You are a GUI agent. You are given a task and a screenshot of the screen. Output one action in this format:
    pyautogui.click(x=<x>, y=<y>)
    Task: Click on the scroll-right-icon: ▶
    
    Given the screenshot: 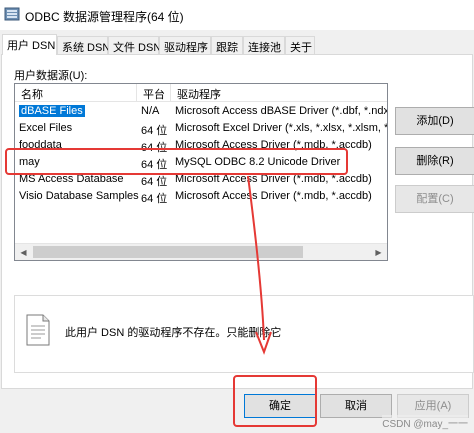 What is the action you would take?
    pyautogui.click(x=378, y=252)
    